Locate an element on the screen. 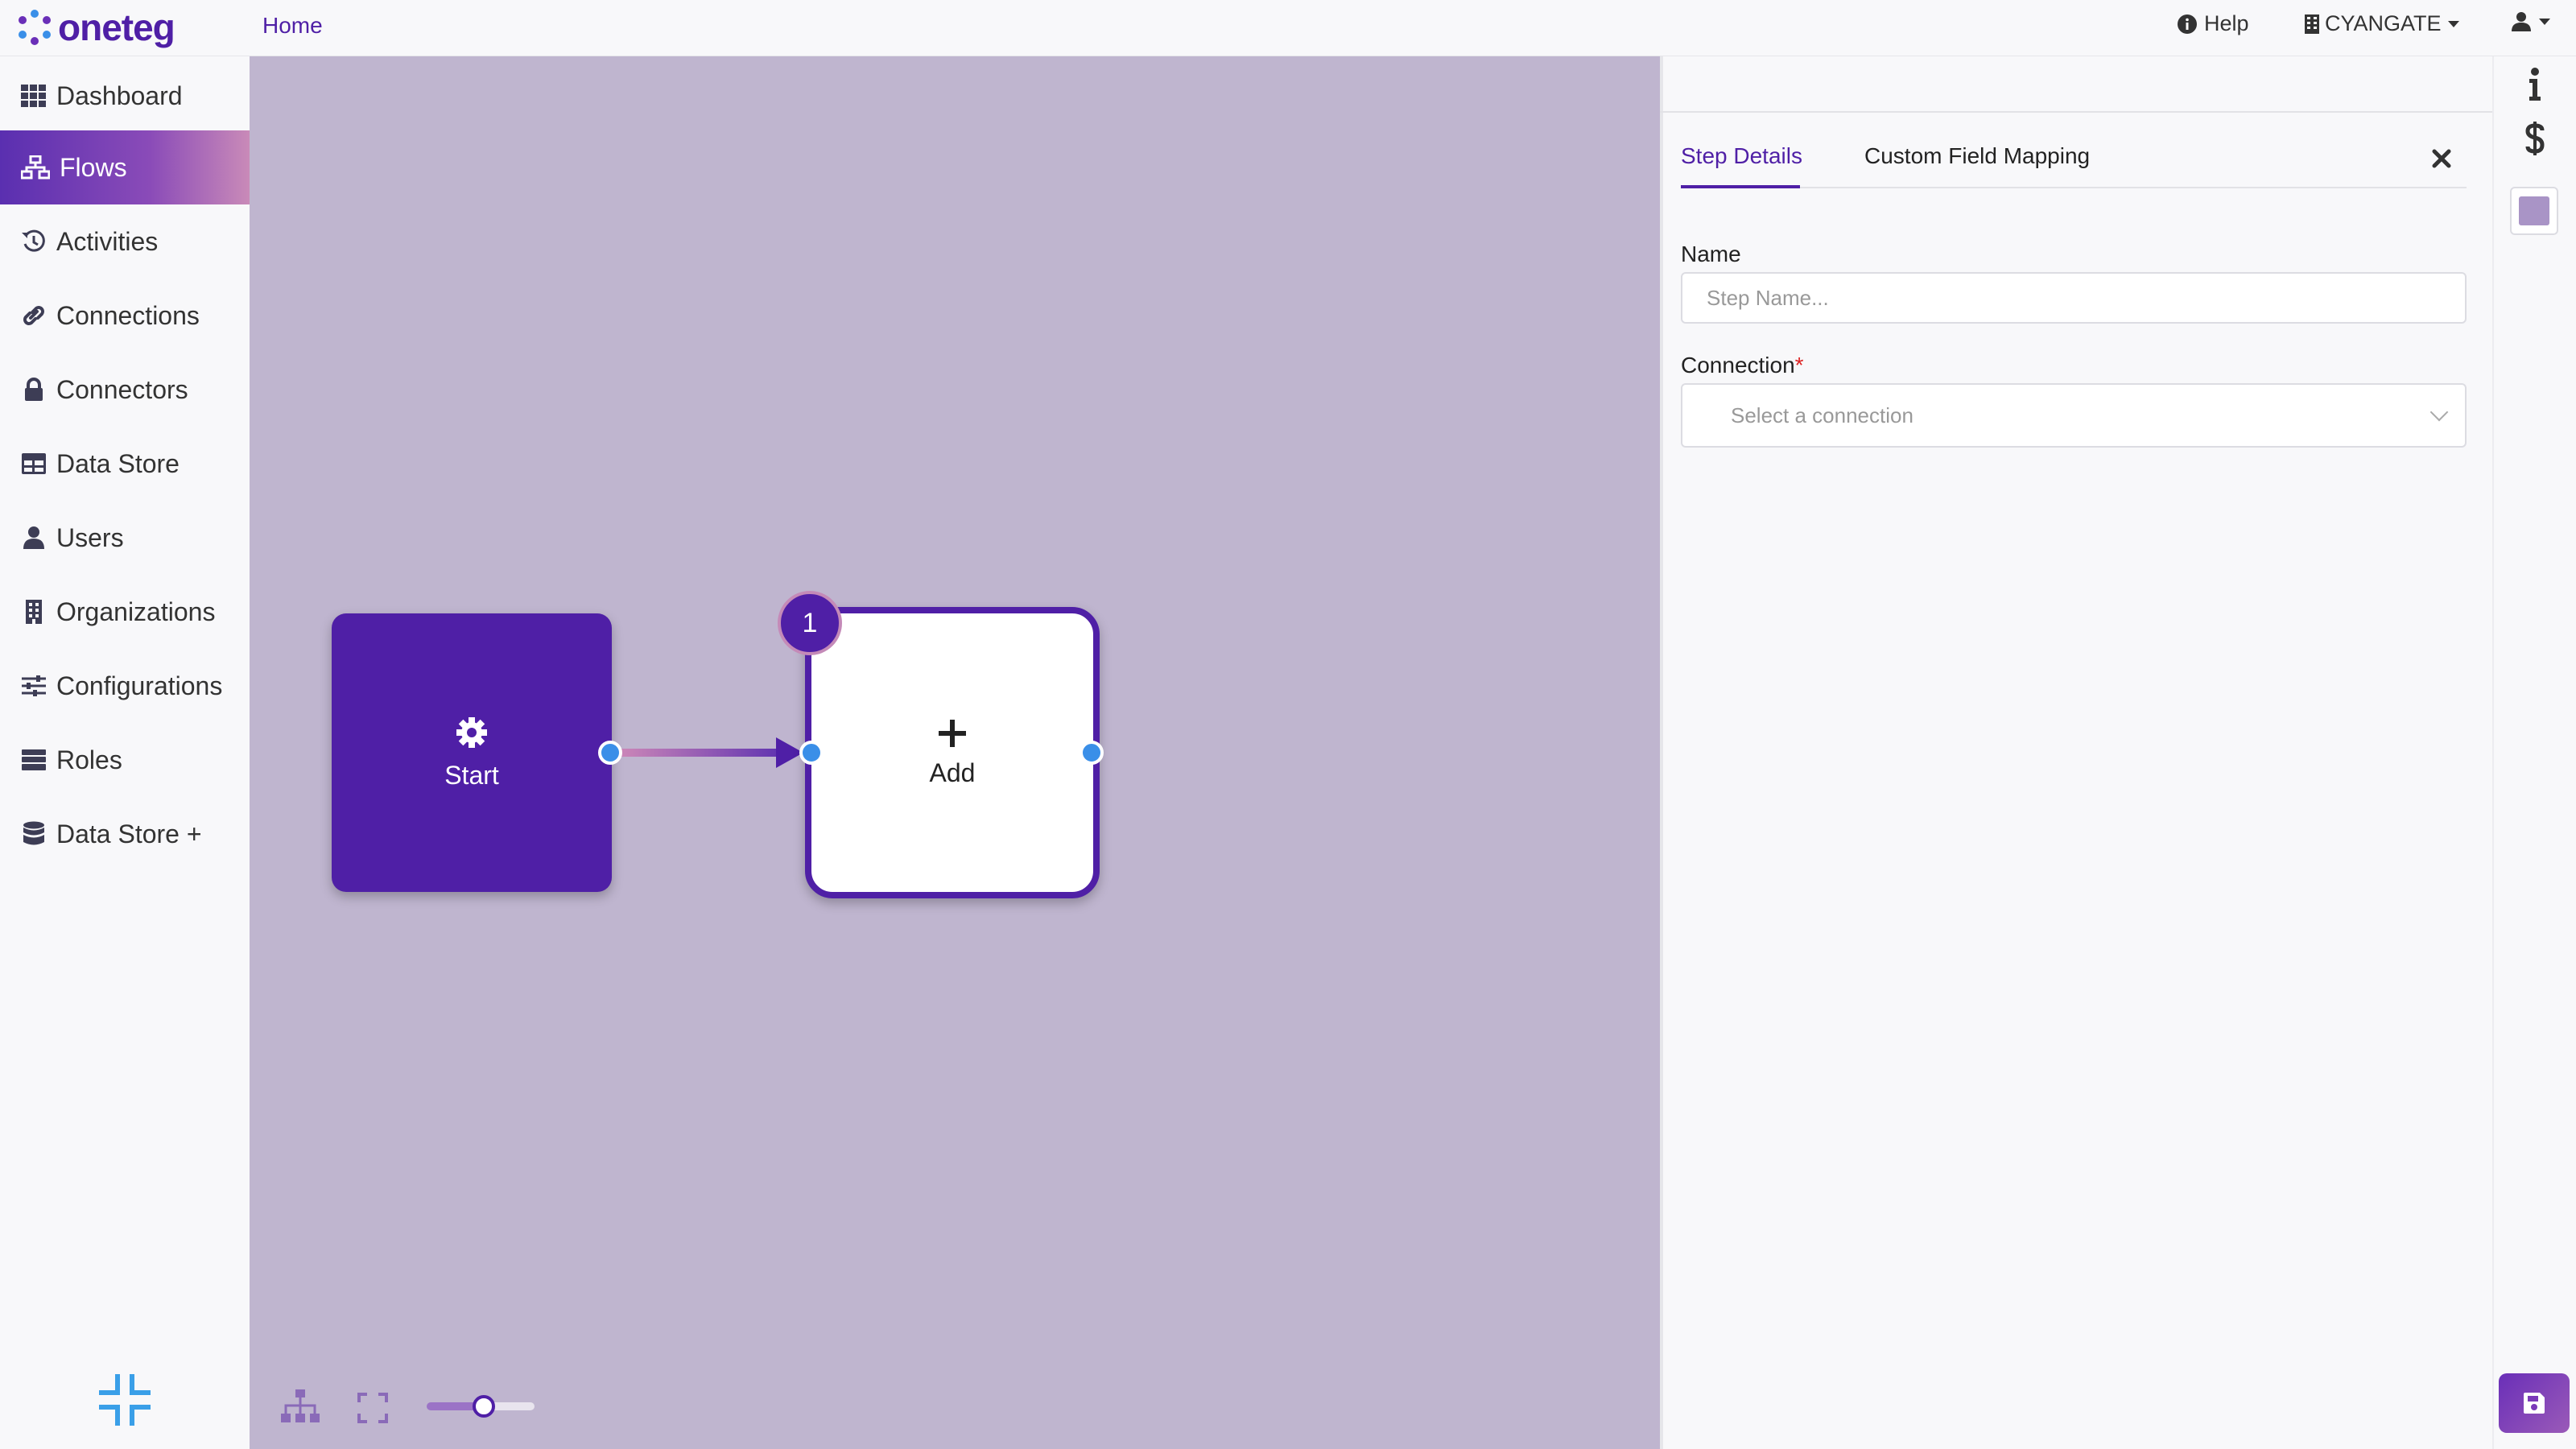  sidebar-item-connections: Connections is located at coordinates (125, 316).